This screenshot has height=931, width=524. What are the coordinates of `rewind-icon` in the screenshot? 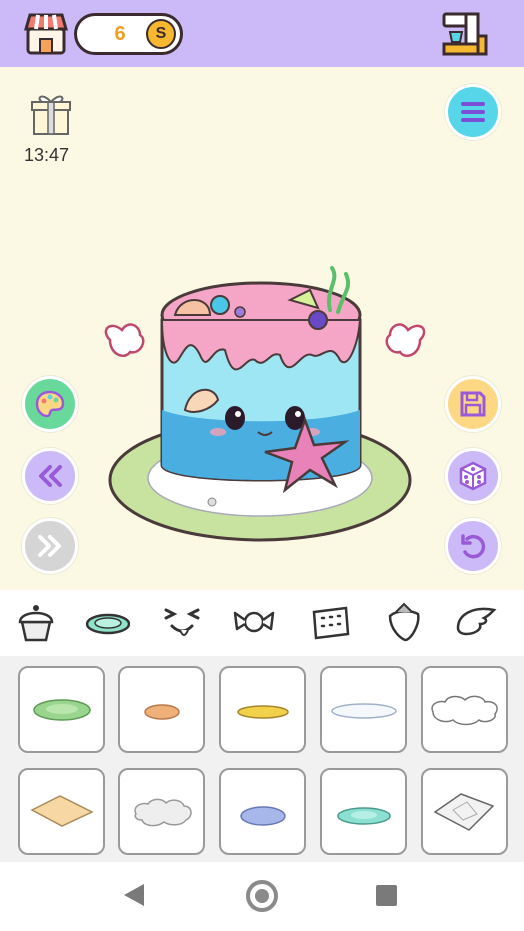 It's located at (50, 476).